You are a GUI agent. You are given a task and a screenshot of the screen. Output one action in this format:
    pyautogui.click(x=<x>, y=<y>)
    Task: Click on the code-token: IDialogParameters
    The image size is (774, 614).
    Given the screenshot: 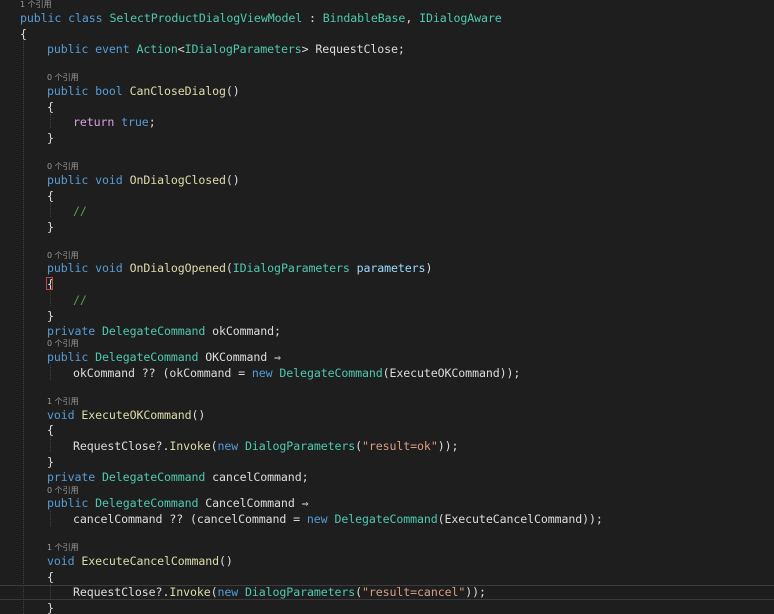 What is the action you would take?
    pyautogui.click(x=243, y=49)
    